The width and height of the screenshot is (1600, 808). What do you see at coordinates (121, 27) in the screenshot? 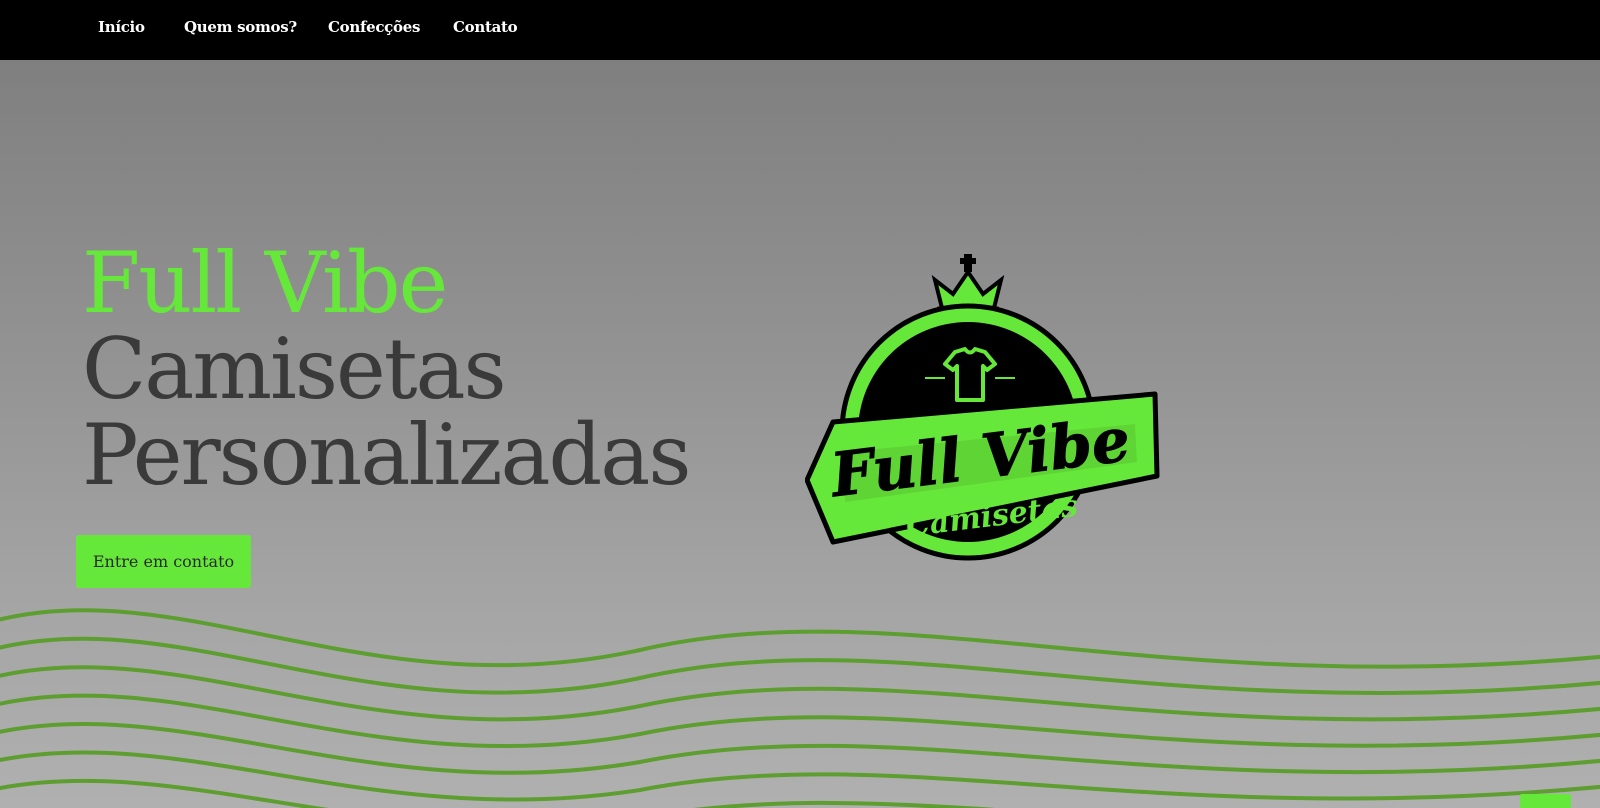
I see `nav-item-inicio: Início` at bounding box center [121, 27].